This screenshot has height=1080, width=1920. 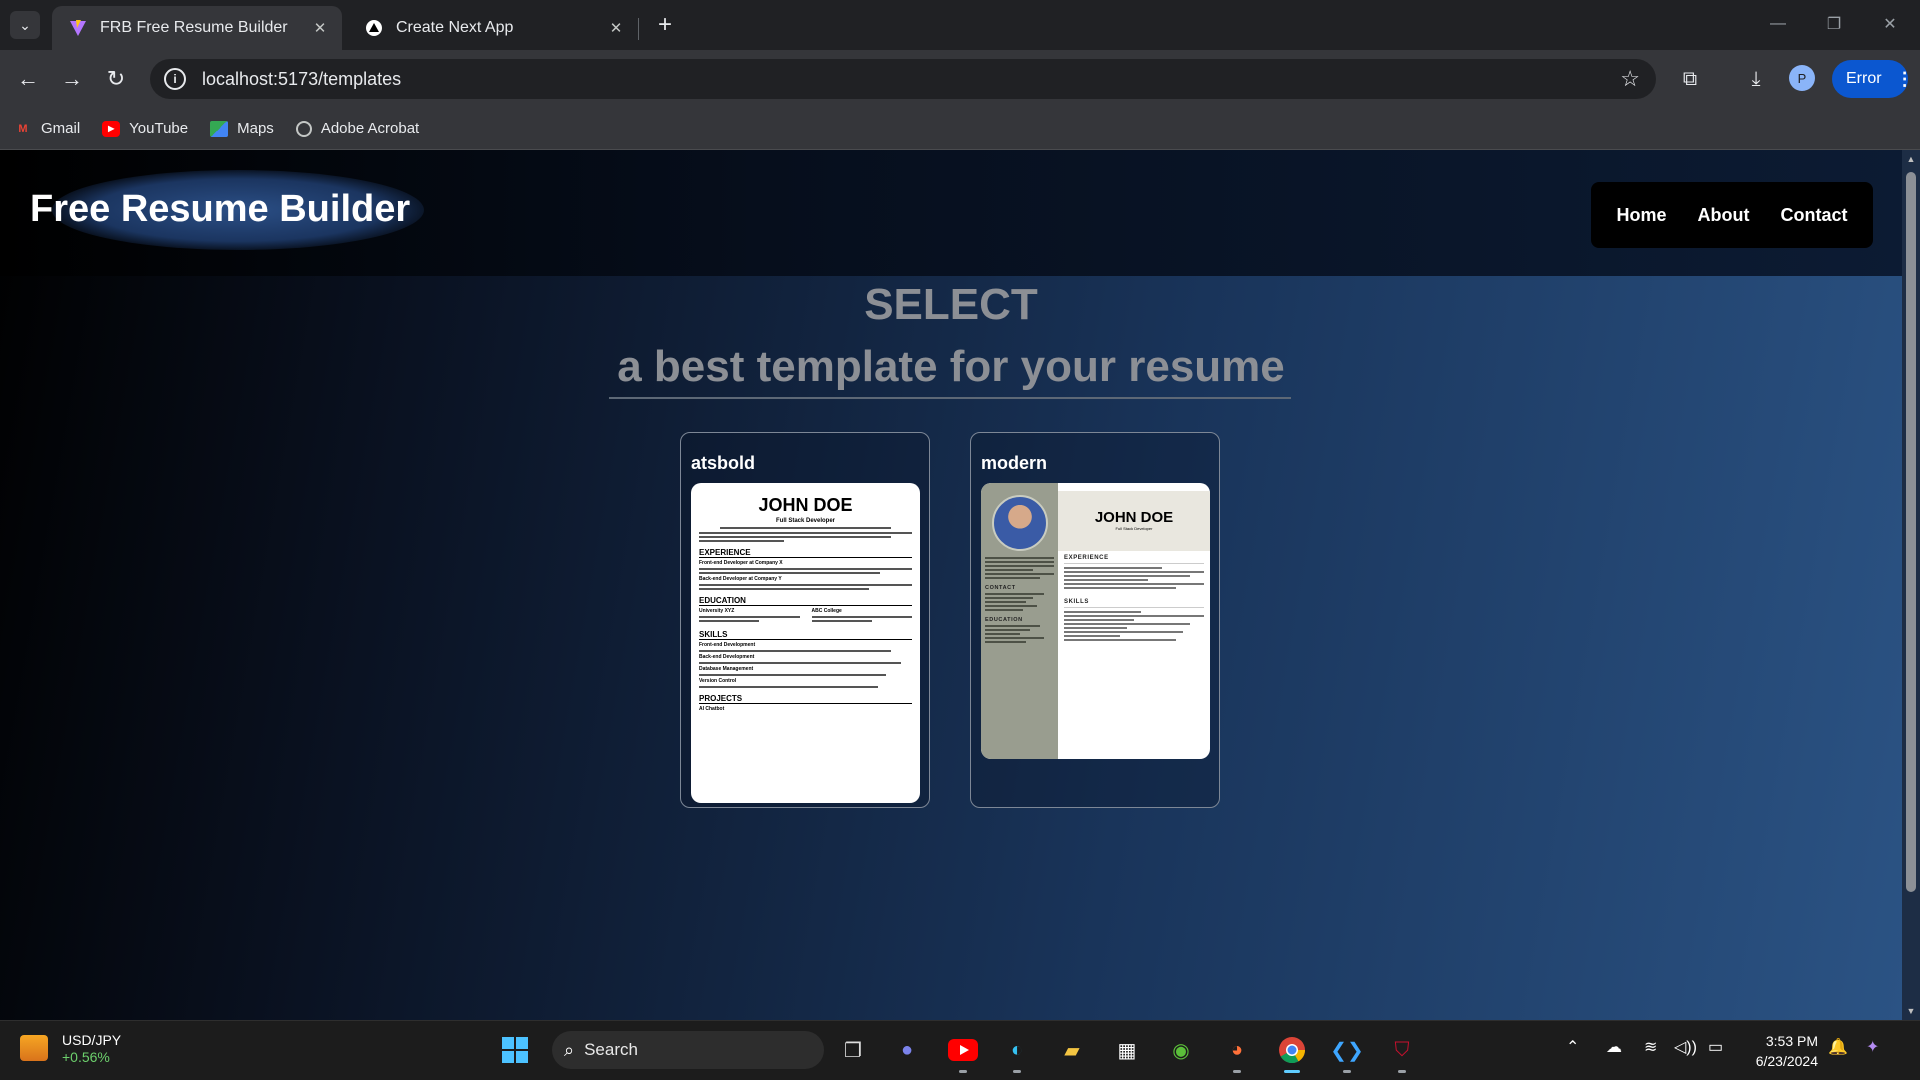 I want to click on tab-search-button: ⌄, so click(x=25, y=25).